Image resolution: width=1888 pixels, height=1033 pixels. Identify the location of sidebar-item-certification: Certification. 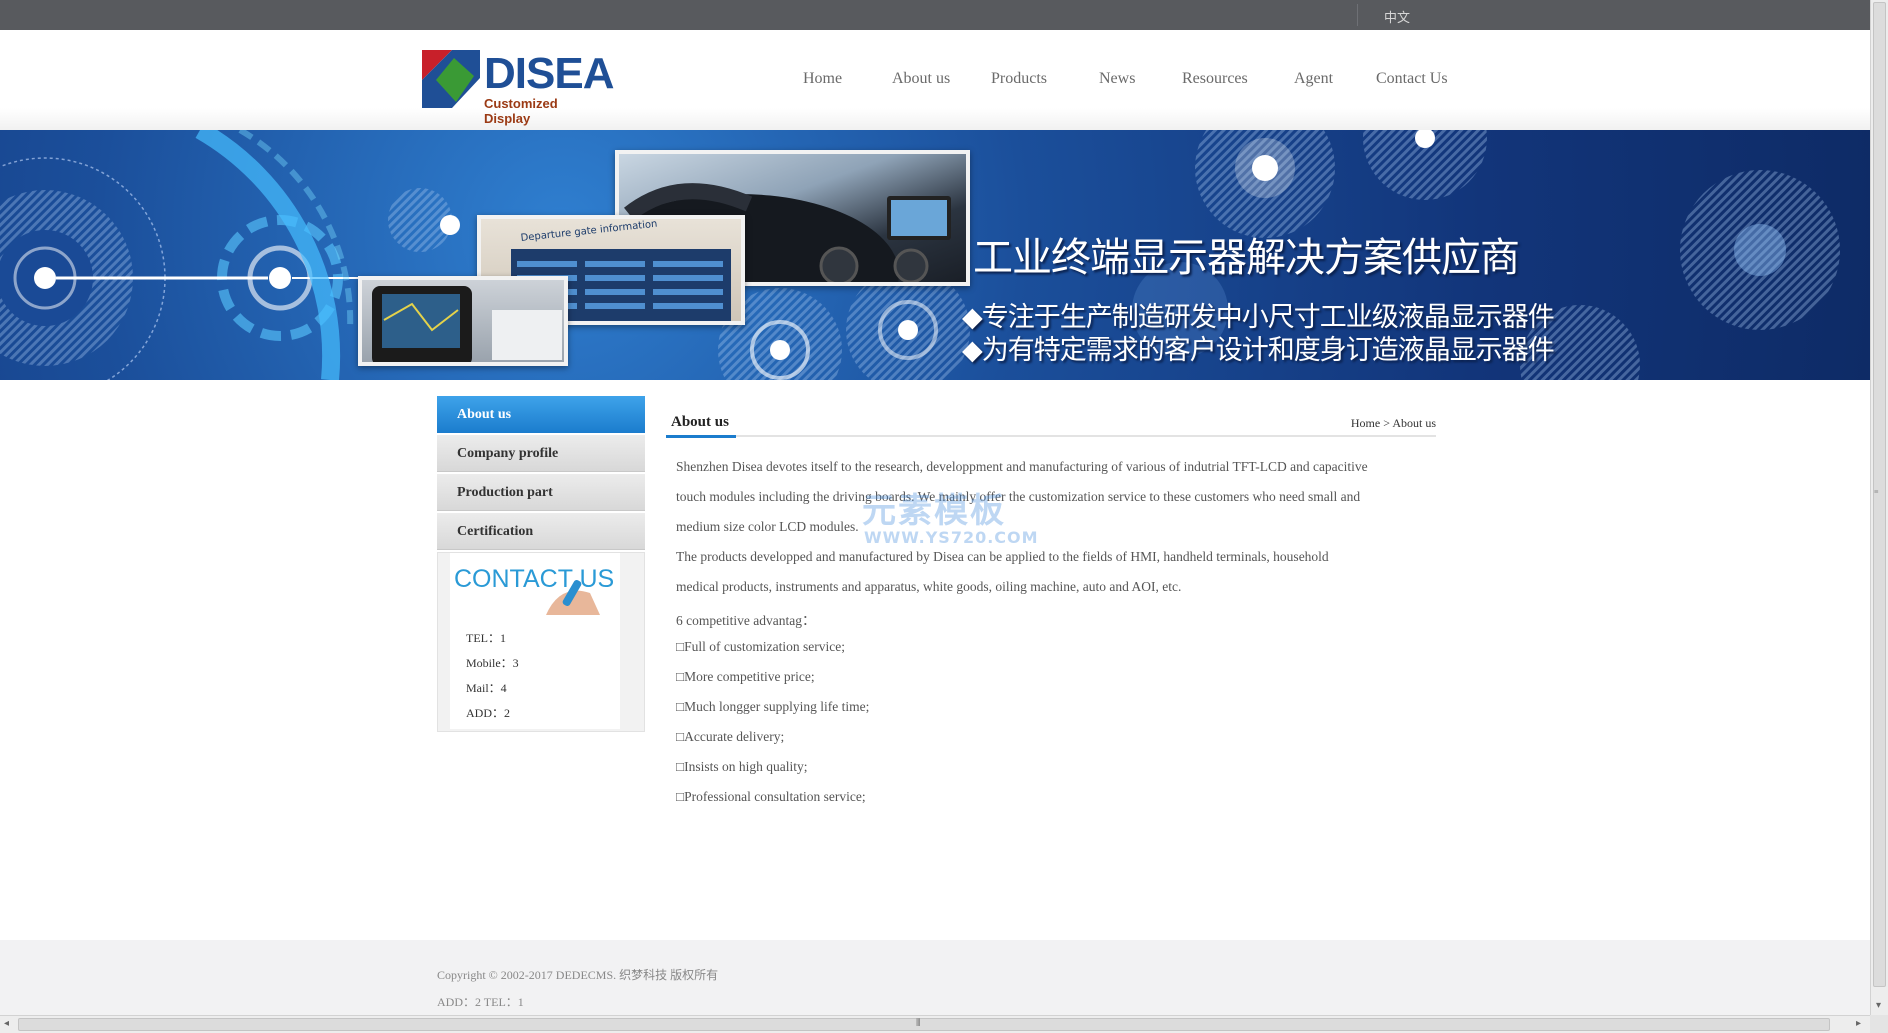
(541, 531).